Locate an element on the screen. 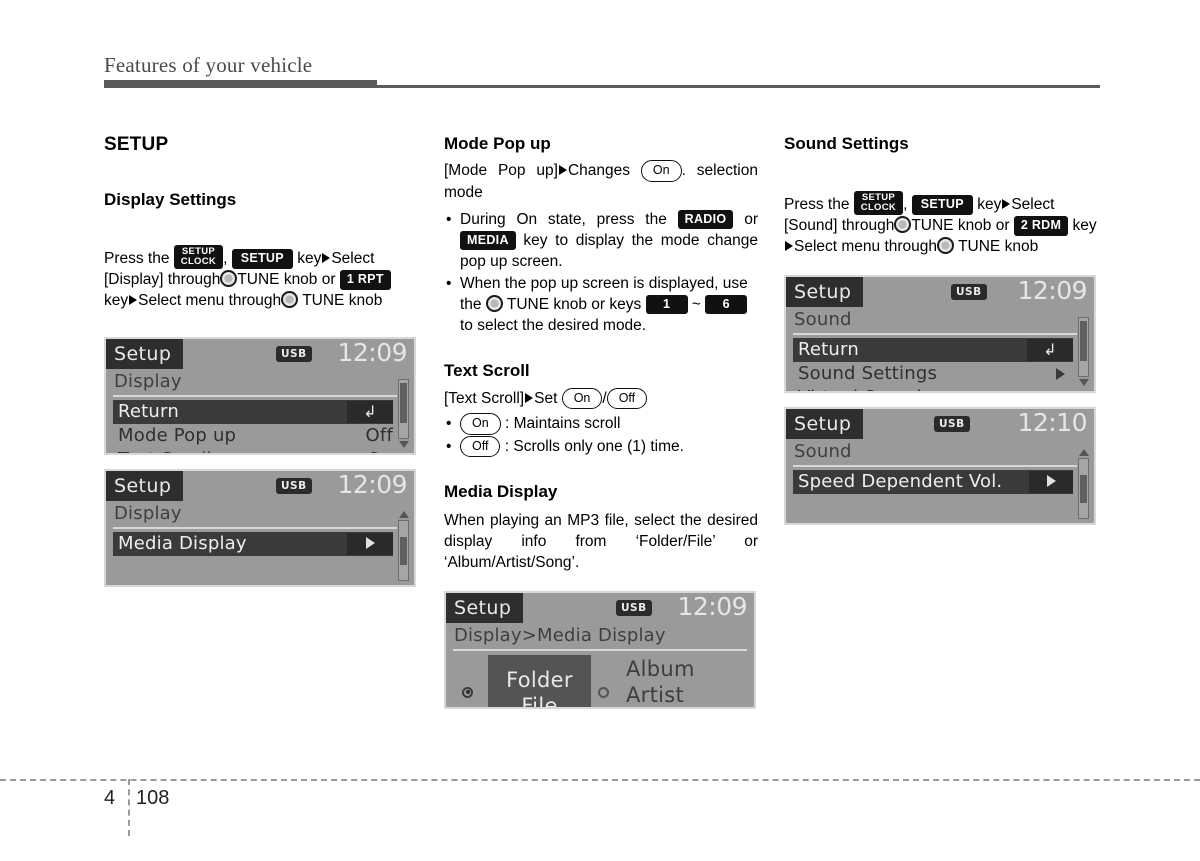  key-1-badge: 1 is located at coordinates (666, 304).